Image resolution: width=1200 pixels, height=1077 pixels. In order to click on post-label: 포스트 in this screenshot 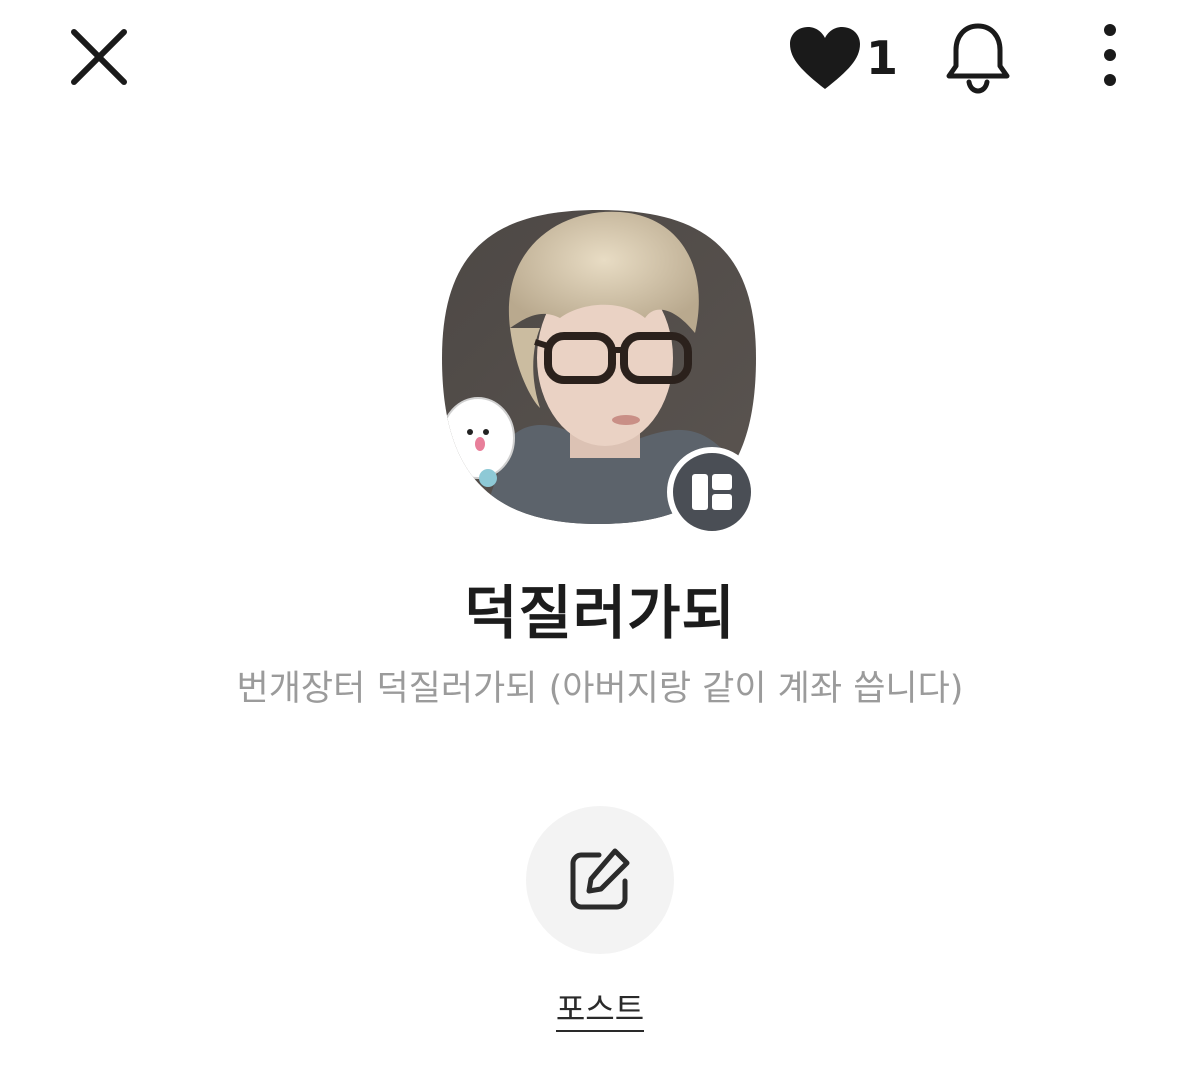, I will do `click(600, 1008)`.